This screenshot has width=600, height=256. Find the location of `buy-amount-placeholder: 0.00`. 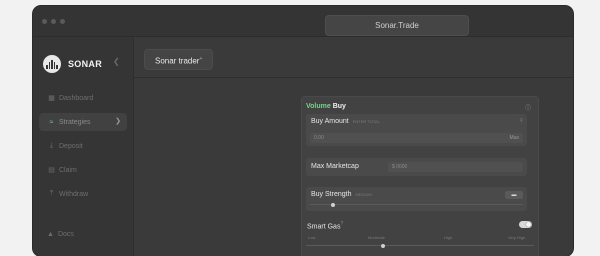

buy-amount-placeholder: 0.00 is located at coordinates (319, 138).